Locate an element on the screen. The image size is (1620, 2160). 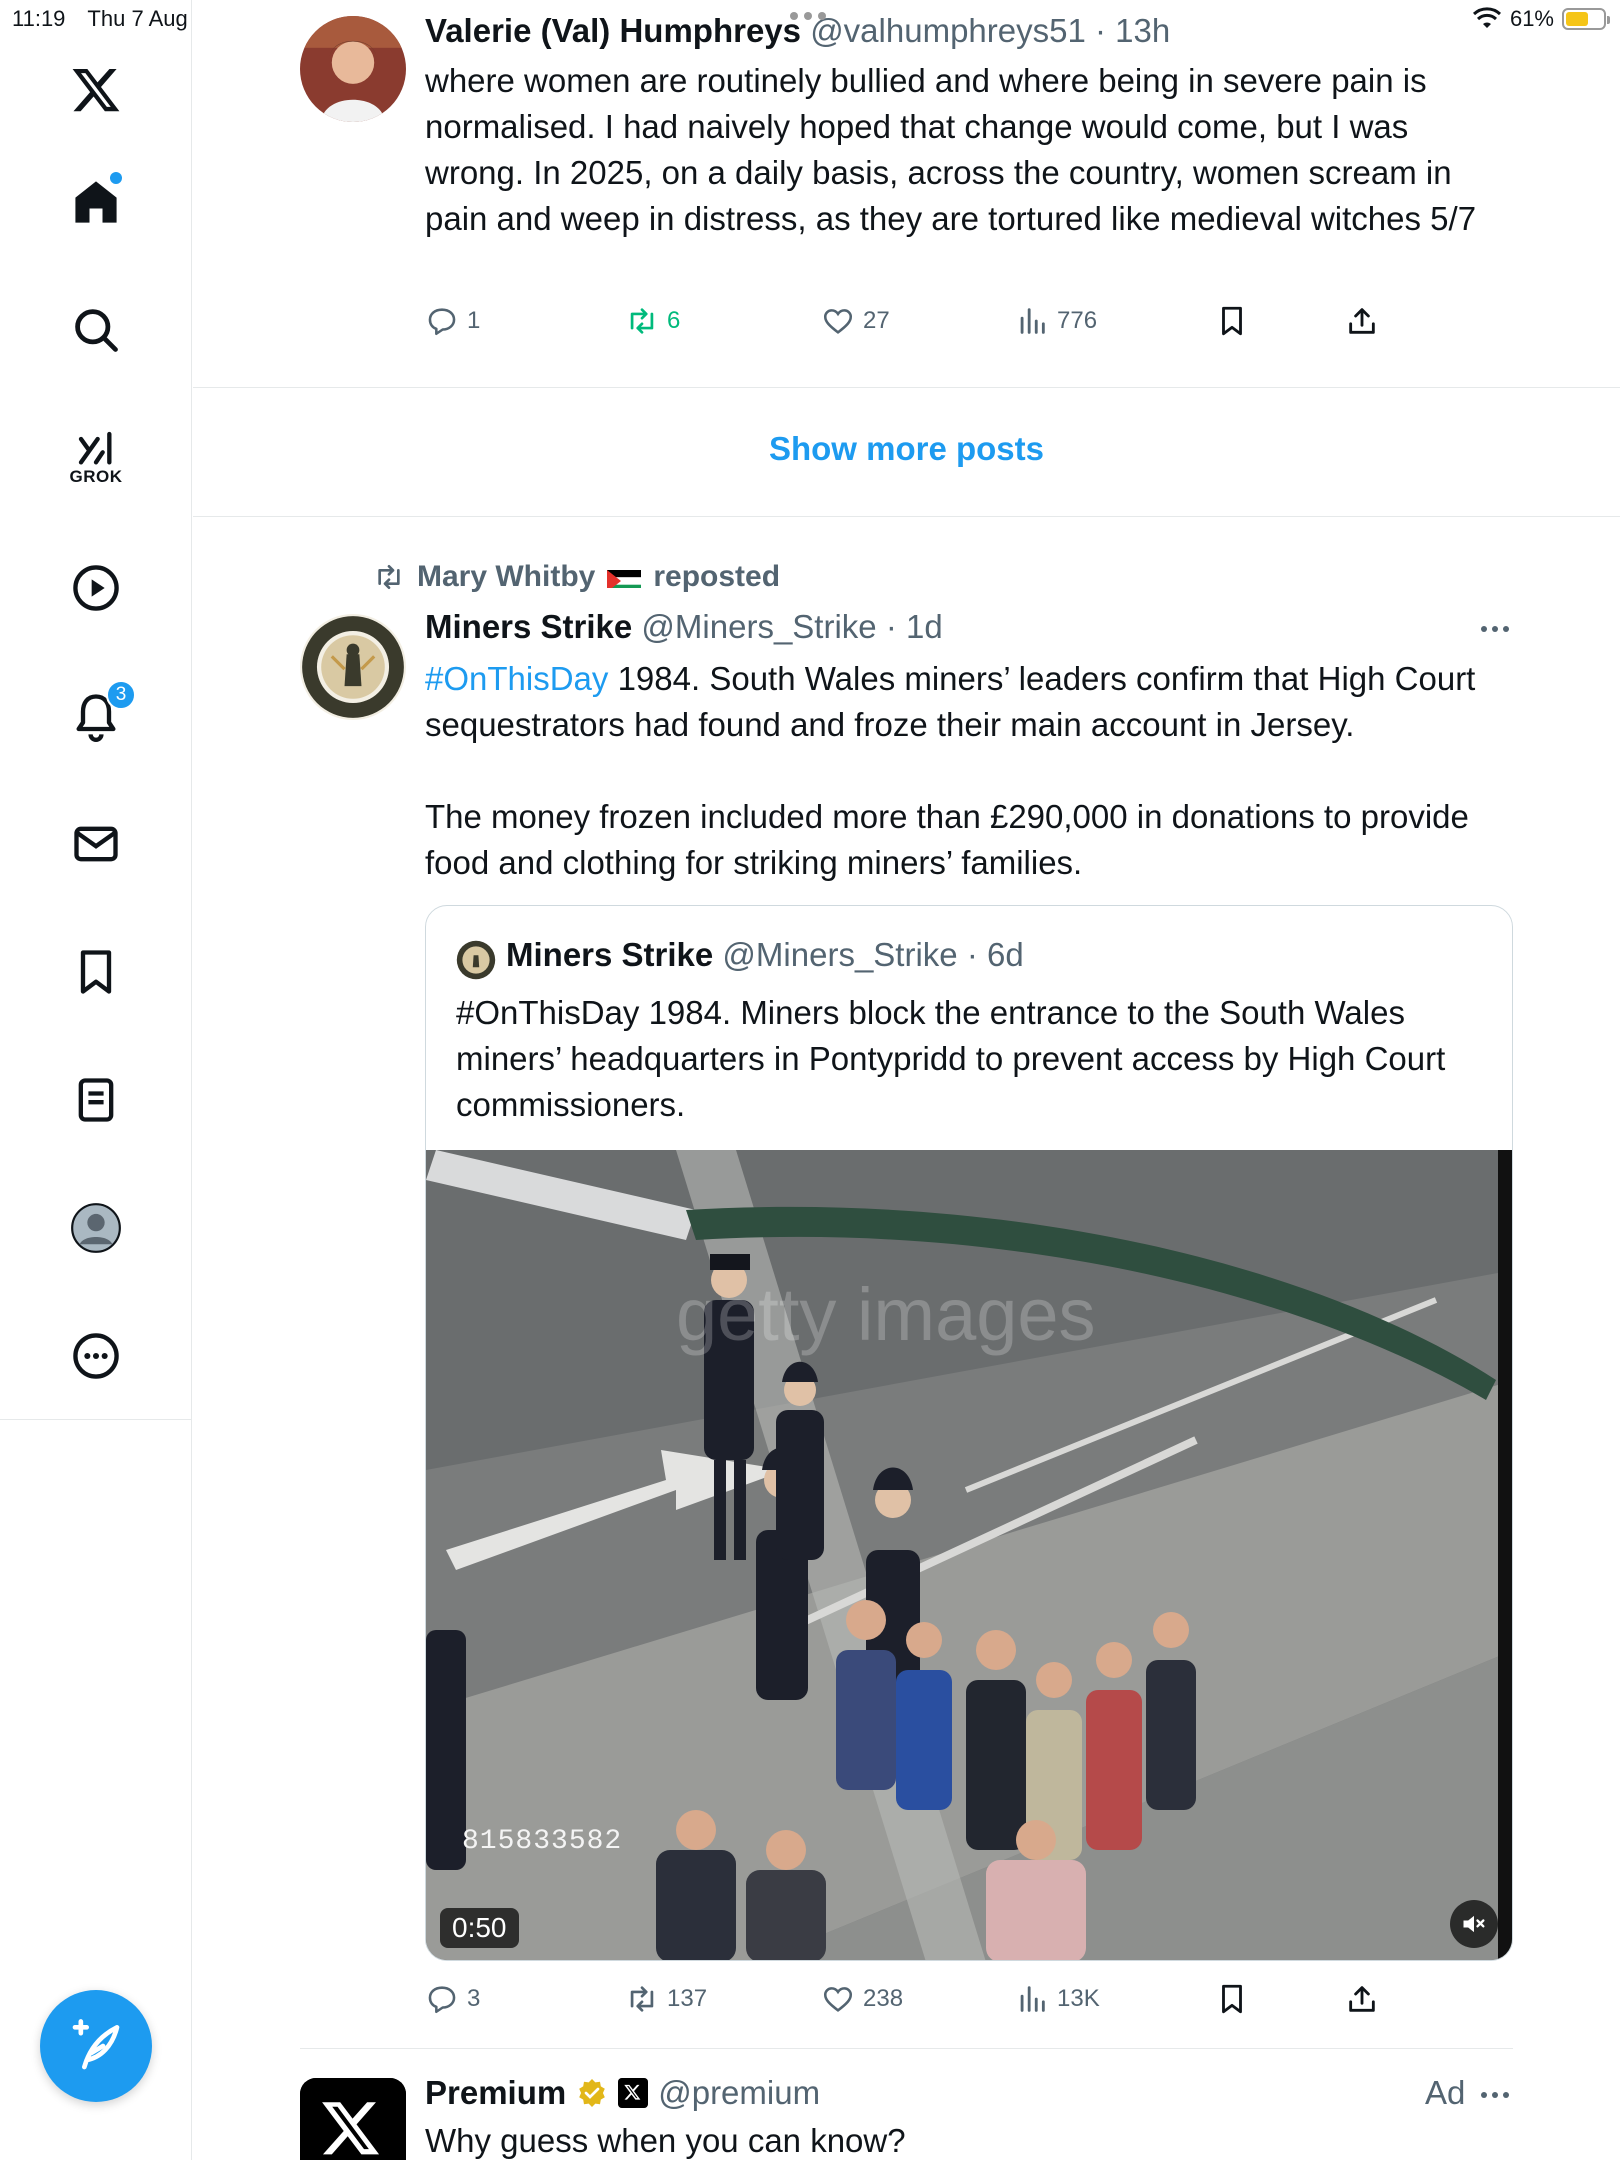
views-count: 13K is located at coordinates (1078, 1998).